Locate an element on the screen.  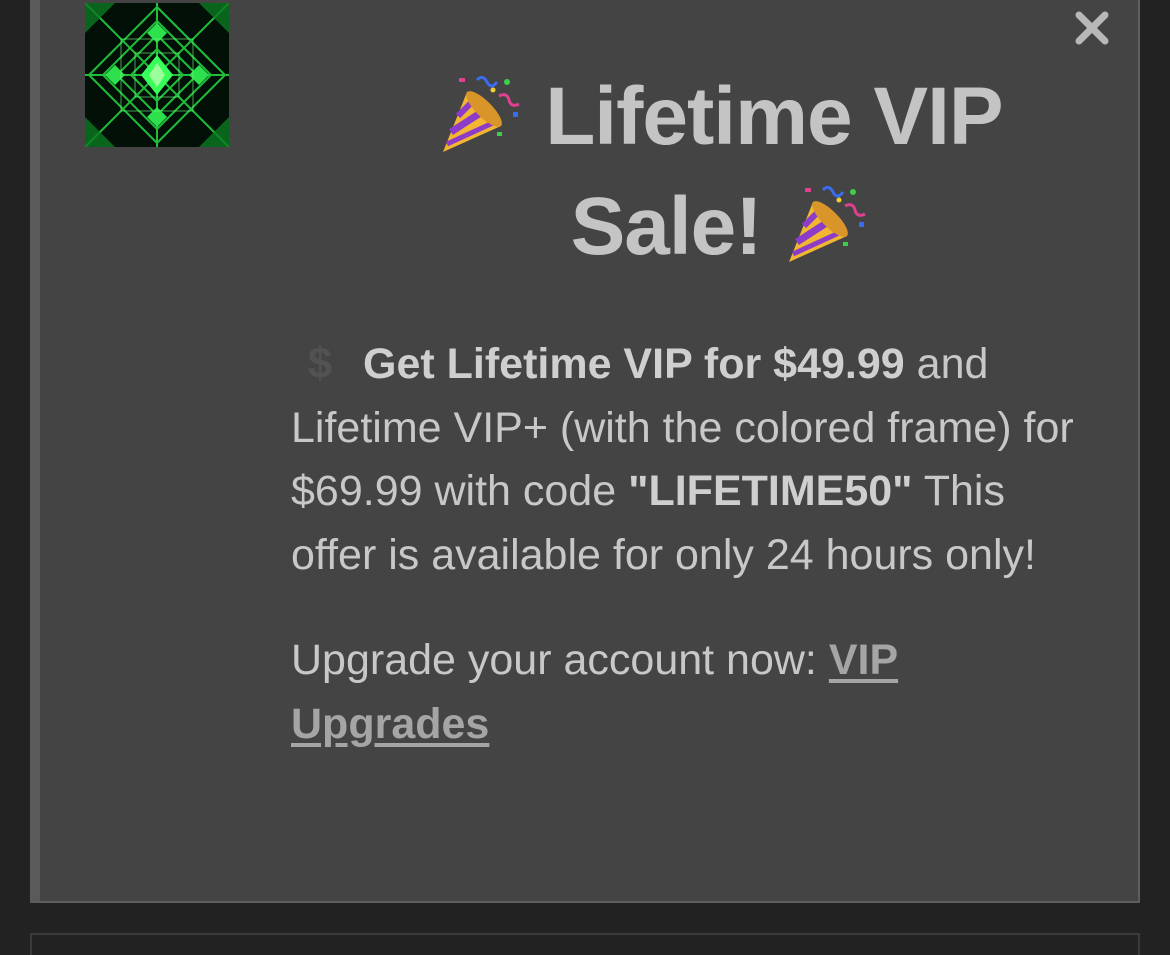
close-icon is located at coordinates (1092, 28).